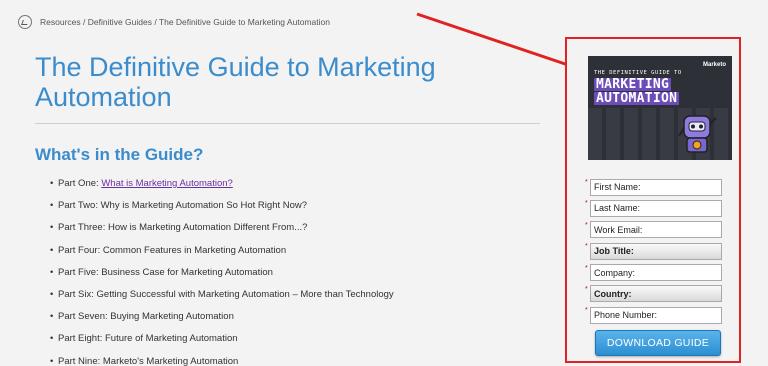 This screenshot has height=366, width=768. I want to click on part-label: Part Seven: Buying Marketing Automation, so click(146, 317).